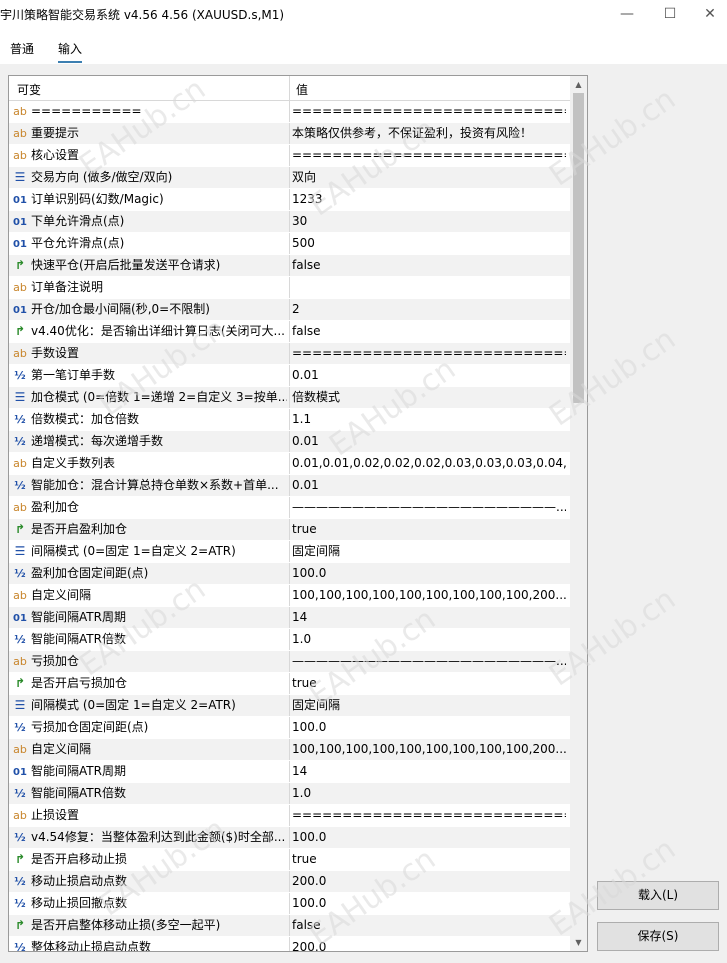 The height and width of the screenshot is (963, 727). Describe the element at coordinates (289, 486) in the screenshot. I see `table-row: ½ 智能加仓：混合计算总持仓单数×系数+首单... 0.01` at that location.